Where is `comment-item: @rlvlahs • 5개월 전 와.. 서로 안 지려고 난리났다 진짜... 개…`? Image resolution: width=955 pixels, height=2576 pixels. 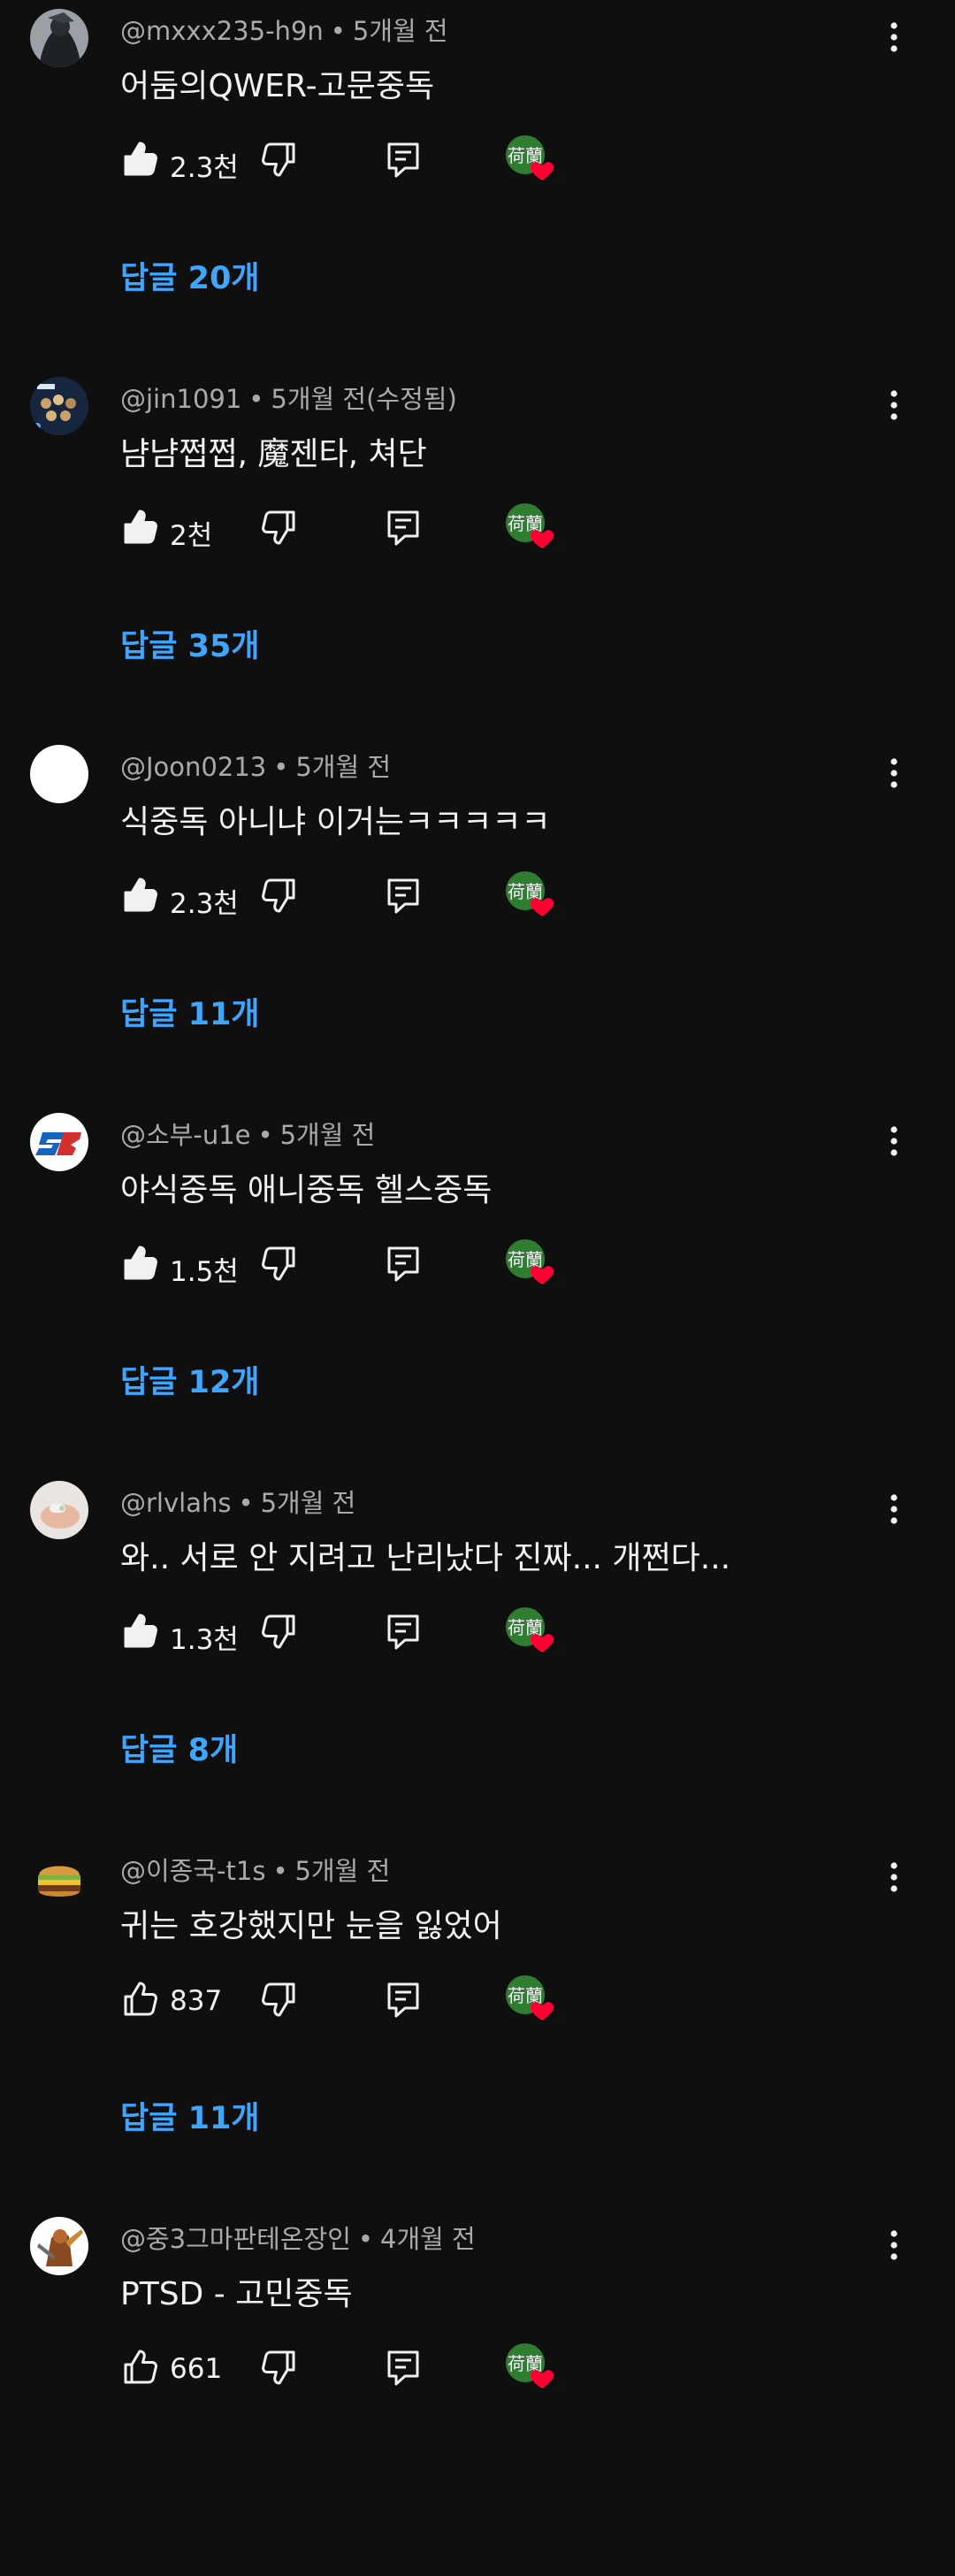
comment-item: @rlvlahs • 5개월 전 와.. 서로 안 지려고 난리났다 진짜... 개… is located at coordinates (477, 1656).